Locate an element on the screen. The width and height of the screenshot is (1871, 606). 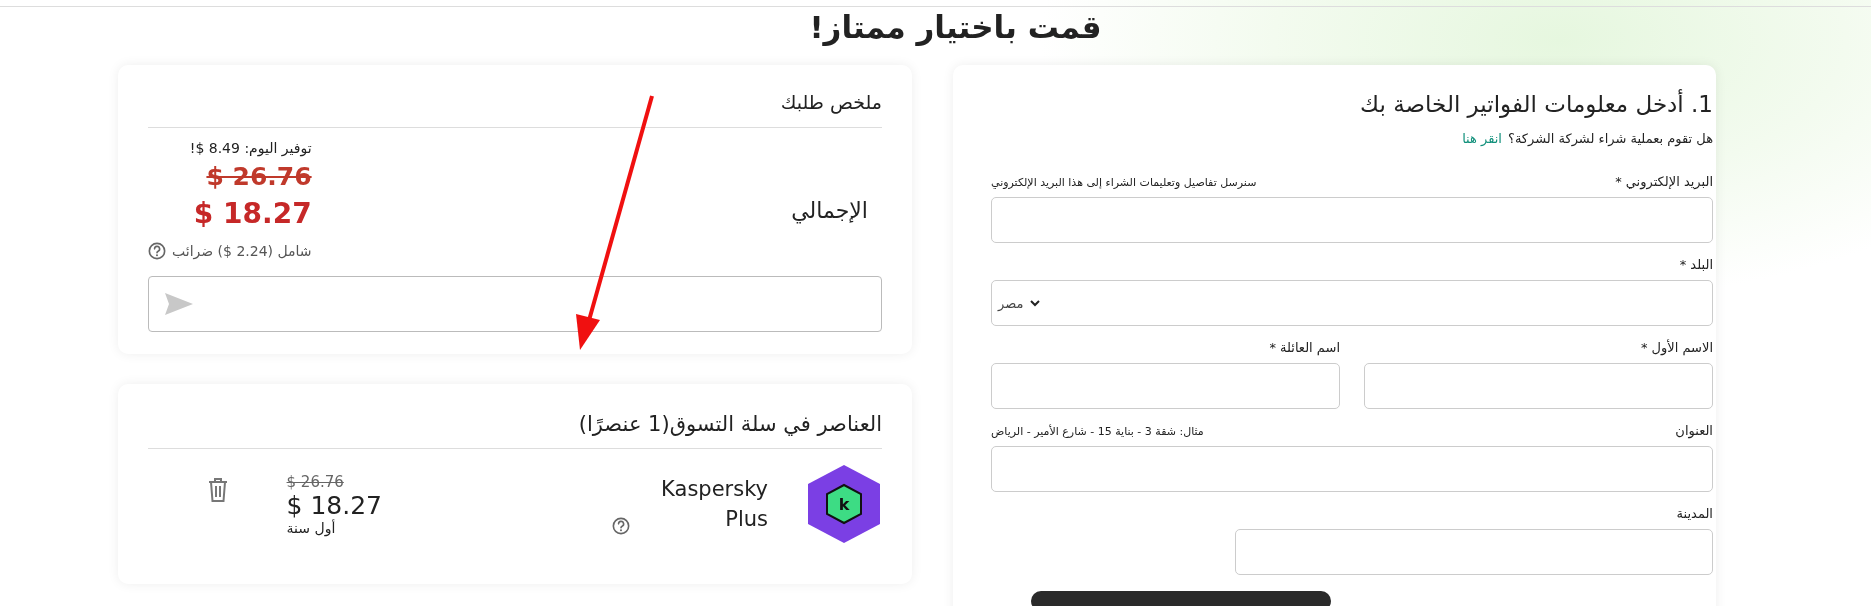
click-here-link: انقر هنا is located at coordinates (1482, 138).